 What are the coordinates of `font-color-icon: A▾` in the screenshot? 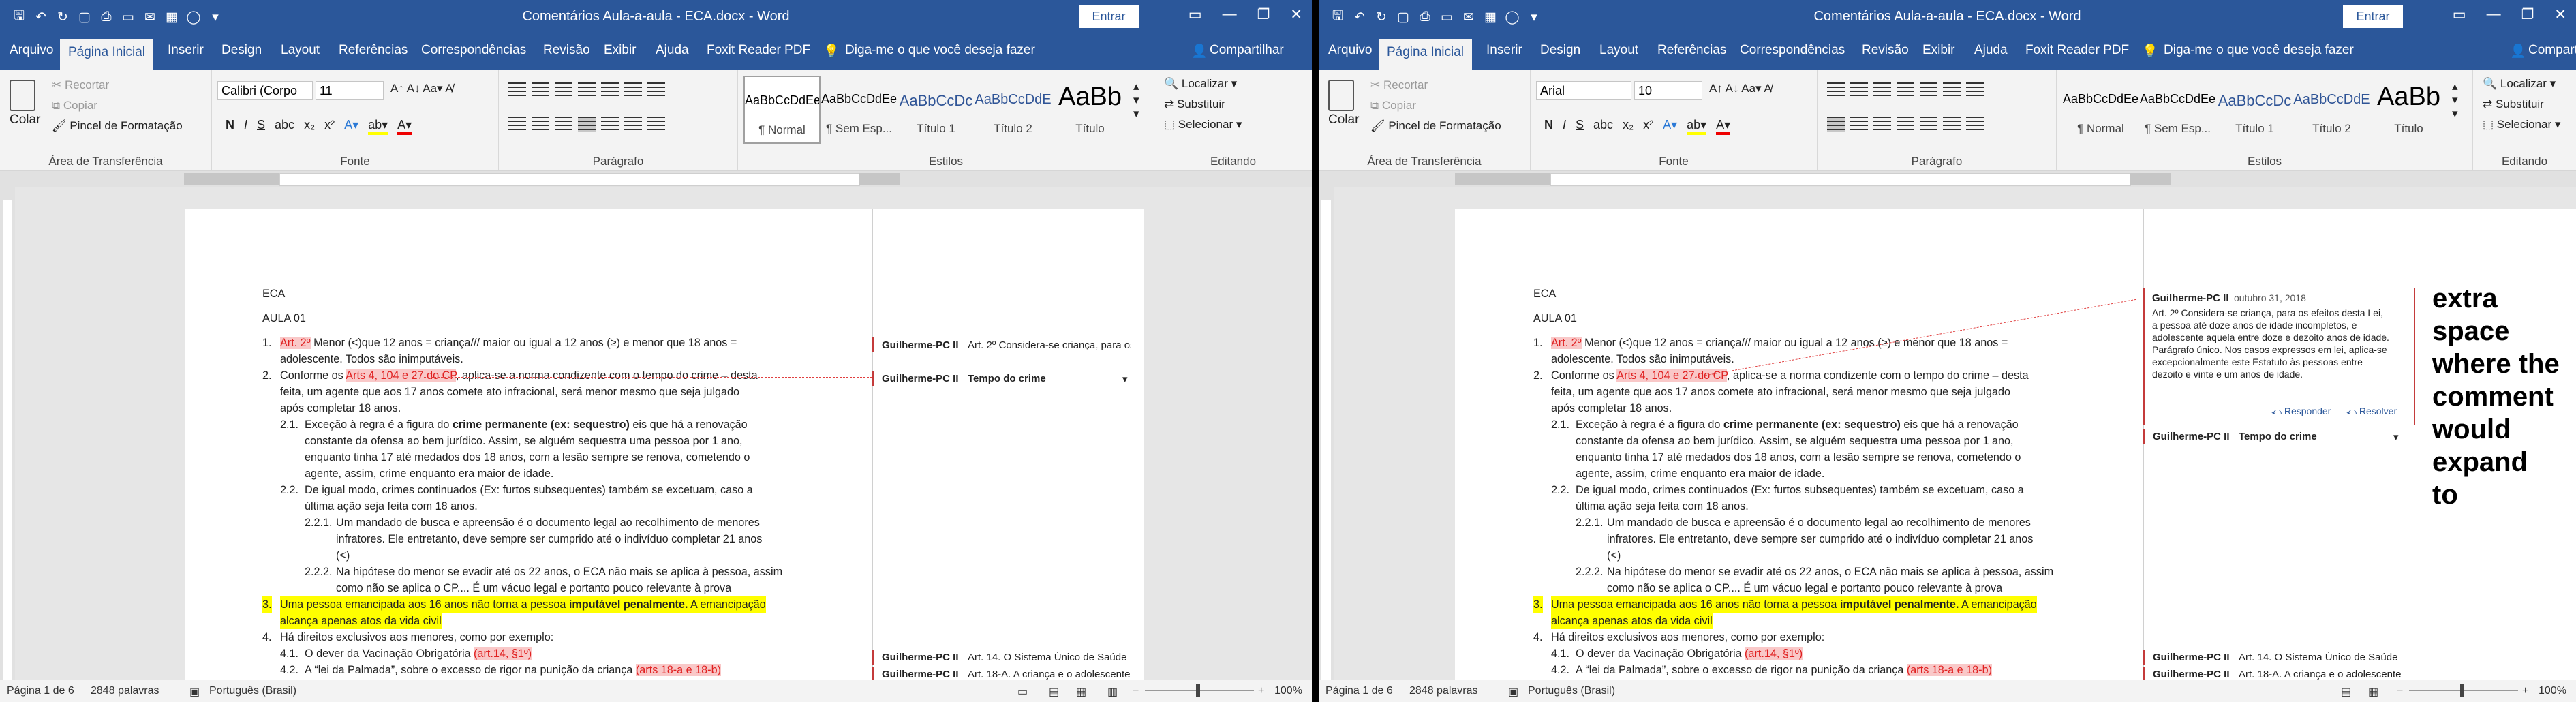 It's located at (404, 126).